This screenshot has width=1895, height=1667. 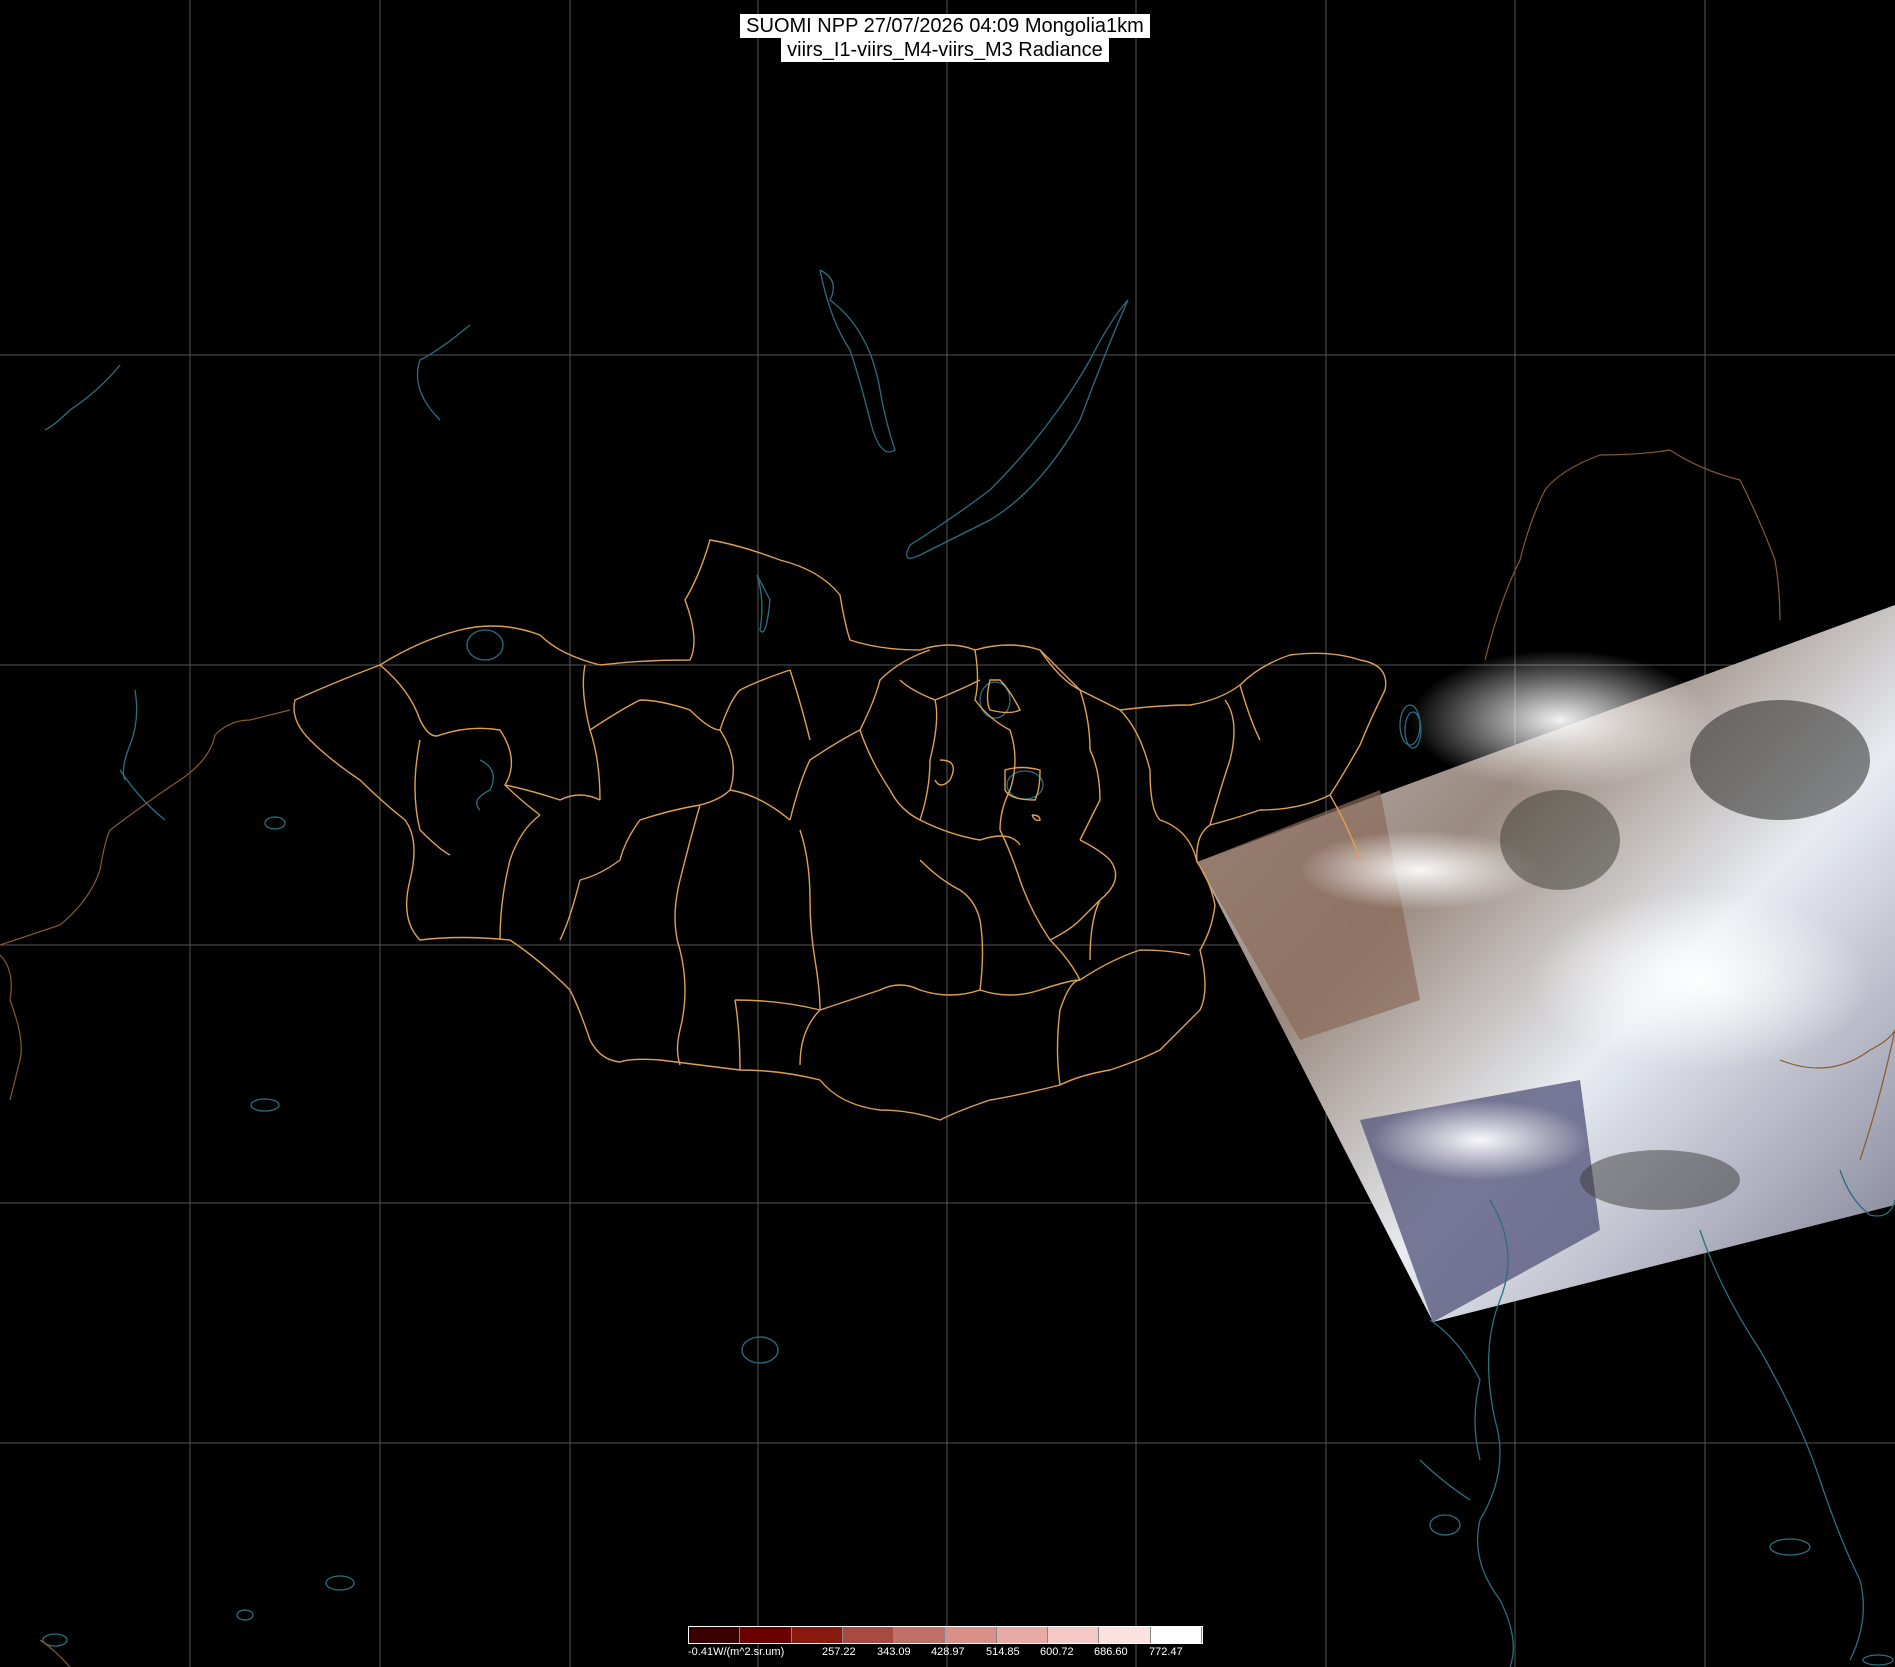 I want to click on title-line-satellite: SUOMI NPP 27/07/2026 04:09 Mongolia1km, so click(x=945, y=26).